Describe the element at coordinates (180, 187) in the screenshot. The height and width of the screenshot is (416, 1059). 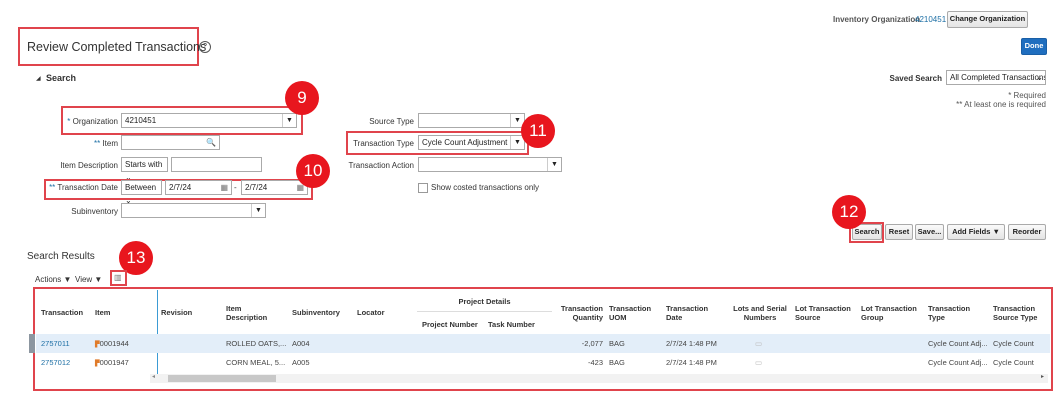
I see `date-from-value: 2/7/24` at that location.